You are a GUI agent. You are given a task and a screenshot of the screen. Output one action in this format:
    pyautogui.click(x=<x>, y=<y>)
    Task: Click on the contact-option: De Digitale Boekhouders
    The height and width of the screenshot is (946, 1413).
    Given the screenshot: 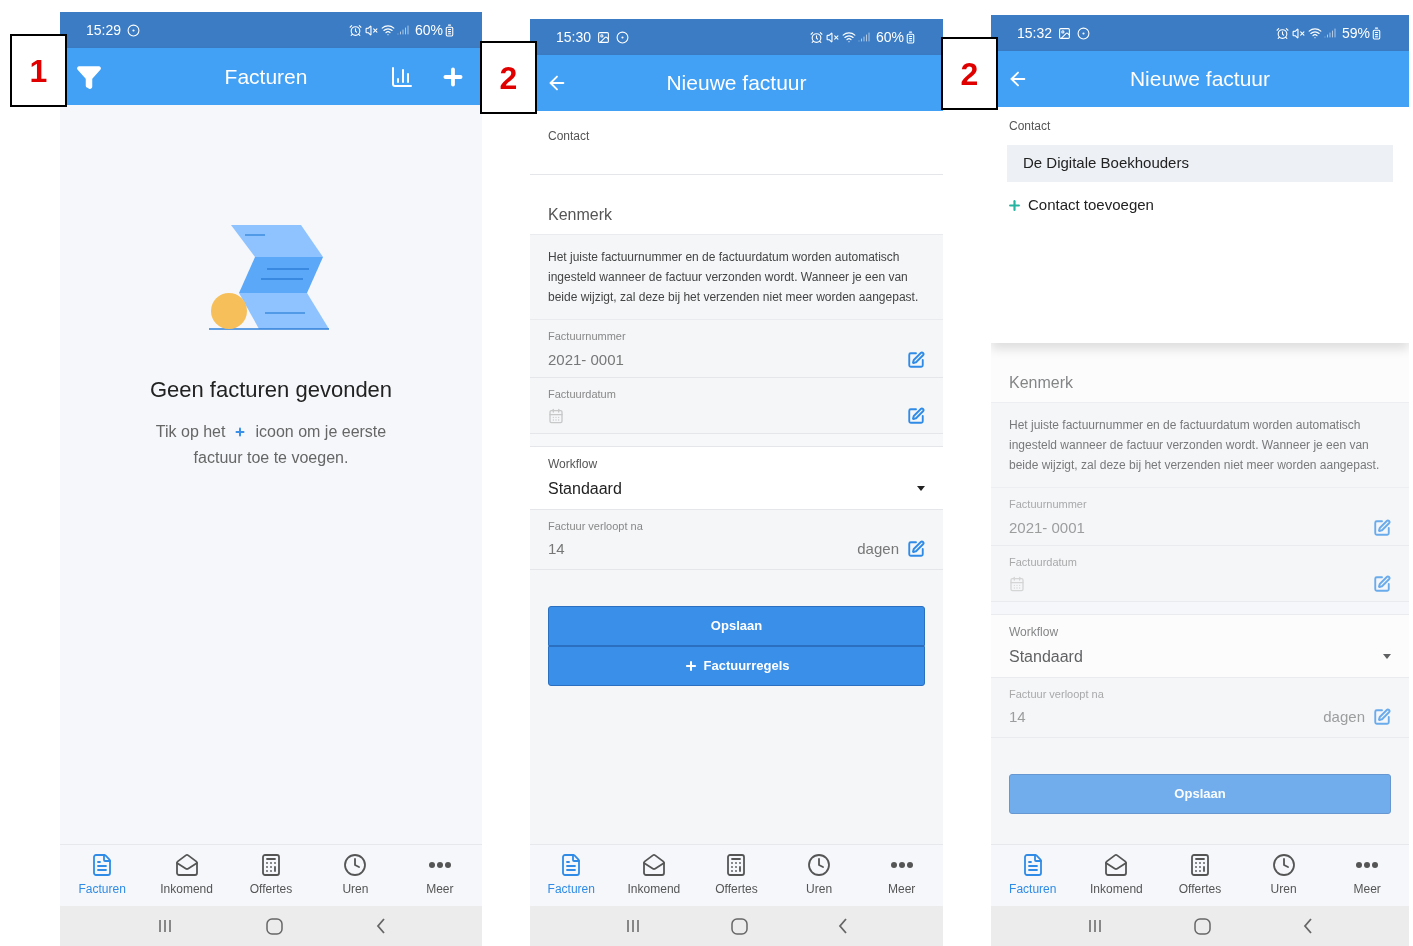 What is the action you would take?
    pyautogui.click(x=1200, y=163)
    